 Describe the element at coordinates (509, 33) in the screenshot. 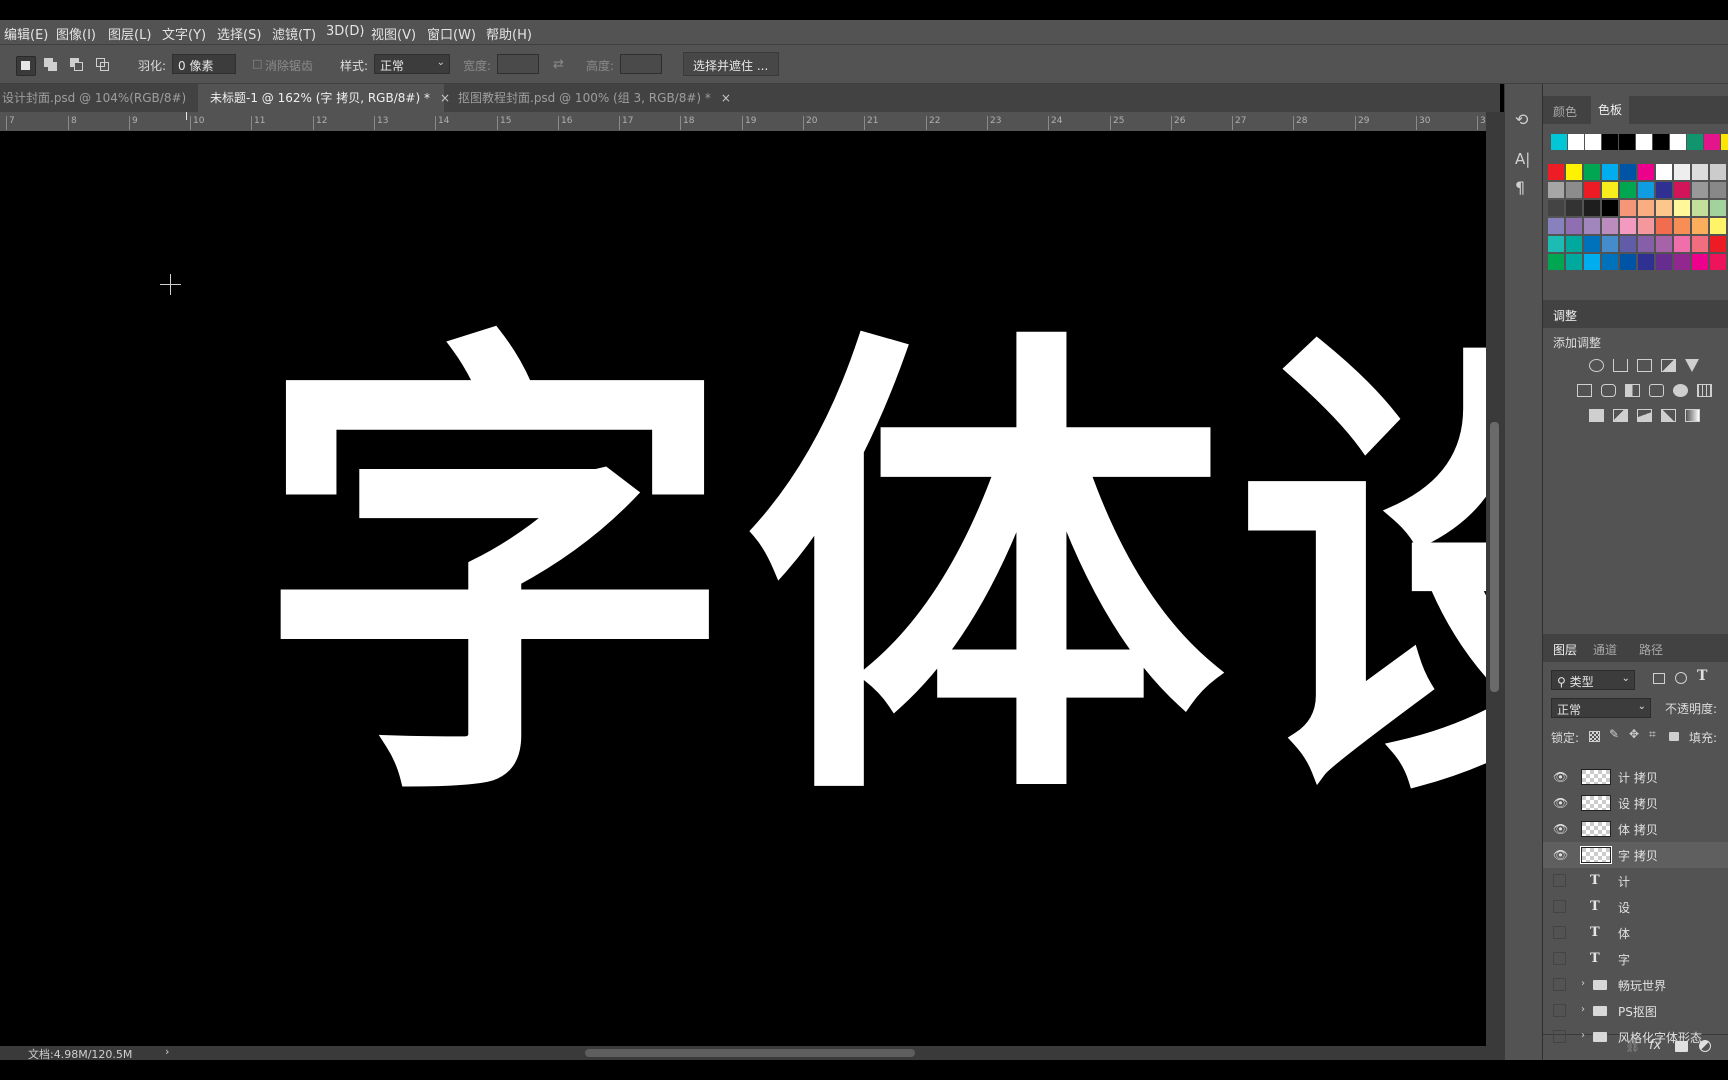

I see `menu-help: 帮助(H)` at that location.